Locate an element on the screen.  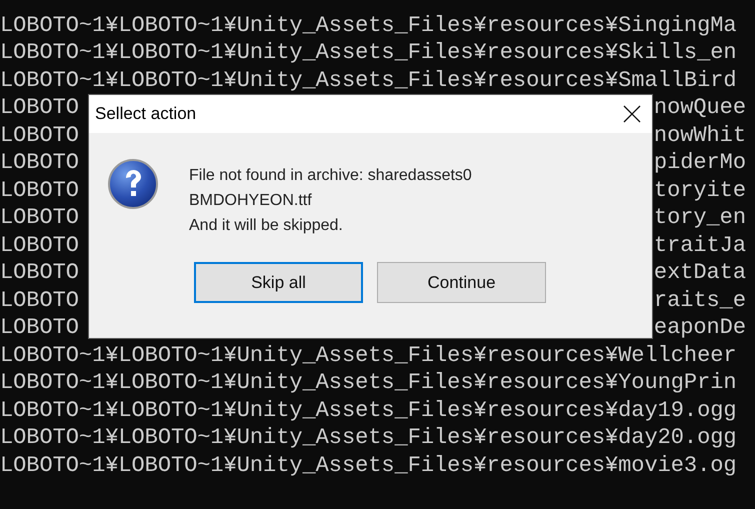
console-line: nowQuee is located at coordinates (700, 108).